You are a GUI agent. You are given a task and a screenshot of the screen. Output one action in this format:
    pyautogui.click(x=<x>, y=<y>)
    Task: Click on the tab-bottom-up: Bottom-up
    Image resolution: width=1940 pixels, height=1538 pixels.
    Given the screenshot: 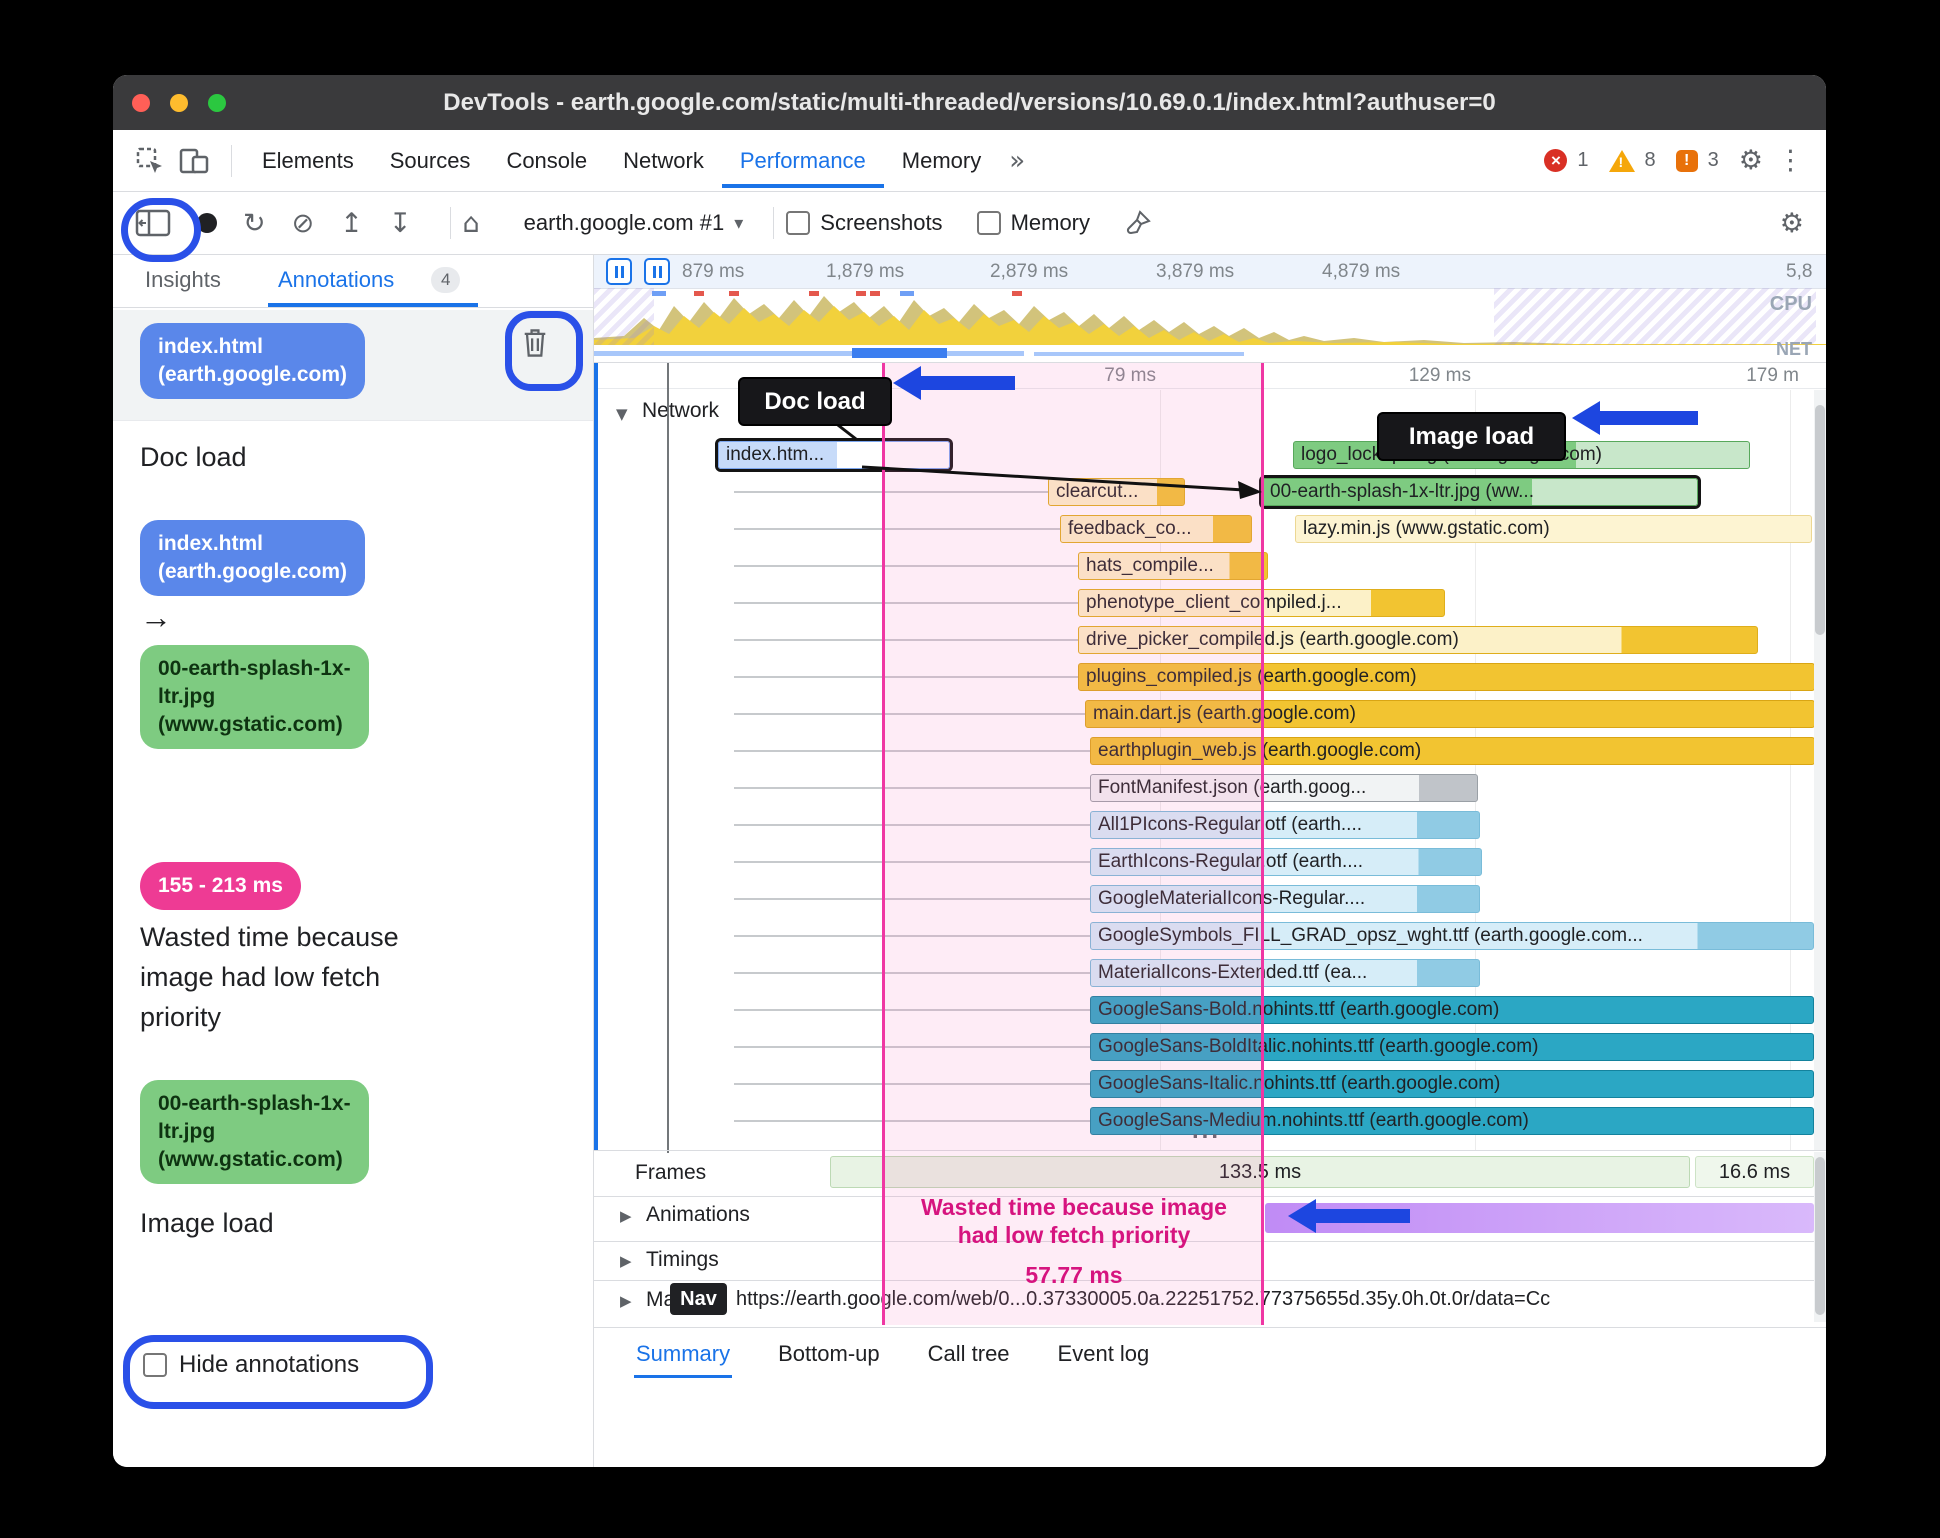 What is the action you would take?
    pyautogui.click(x=829, y=1354)
    